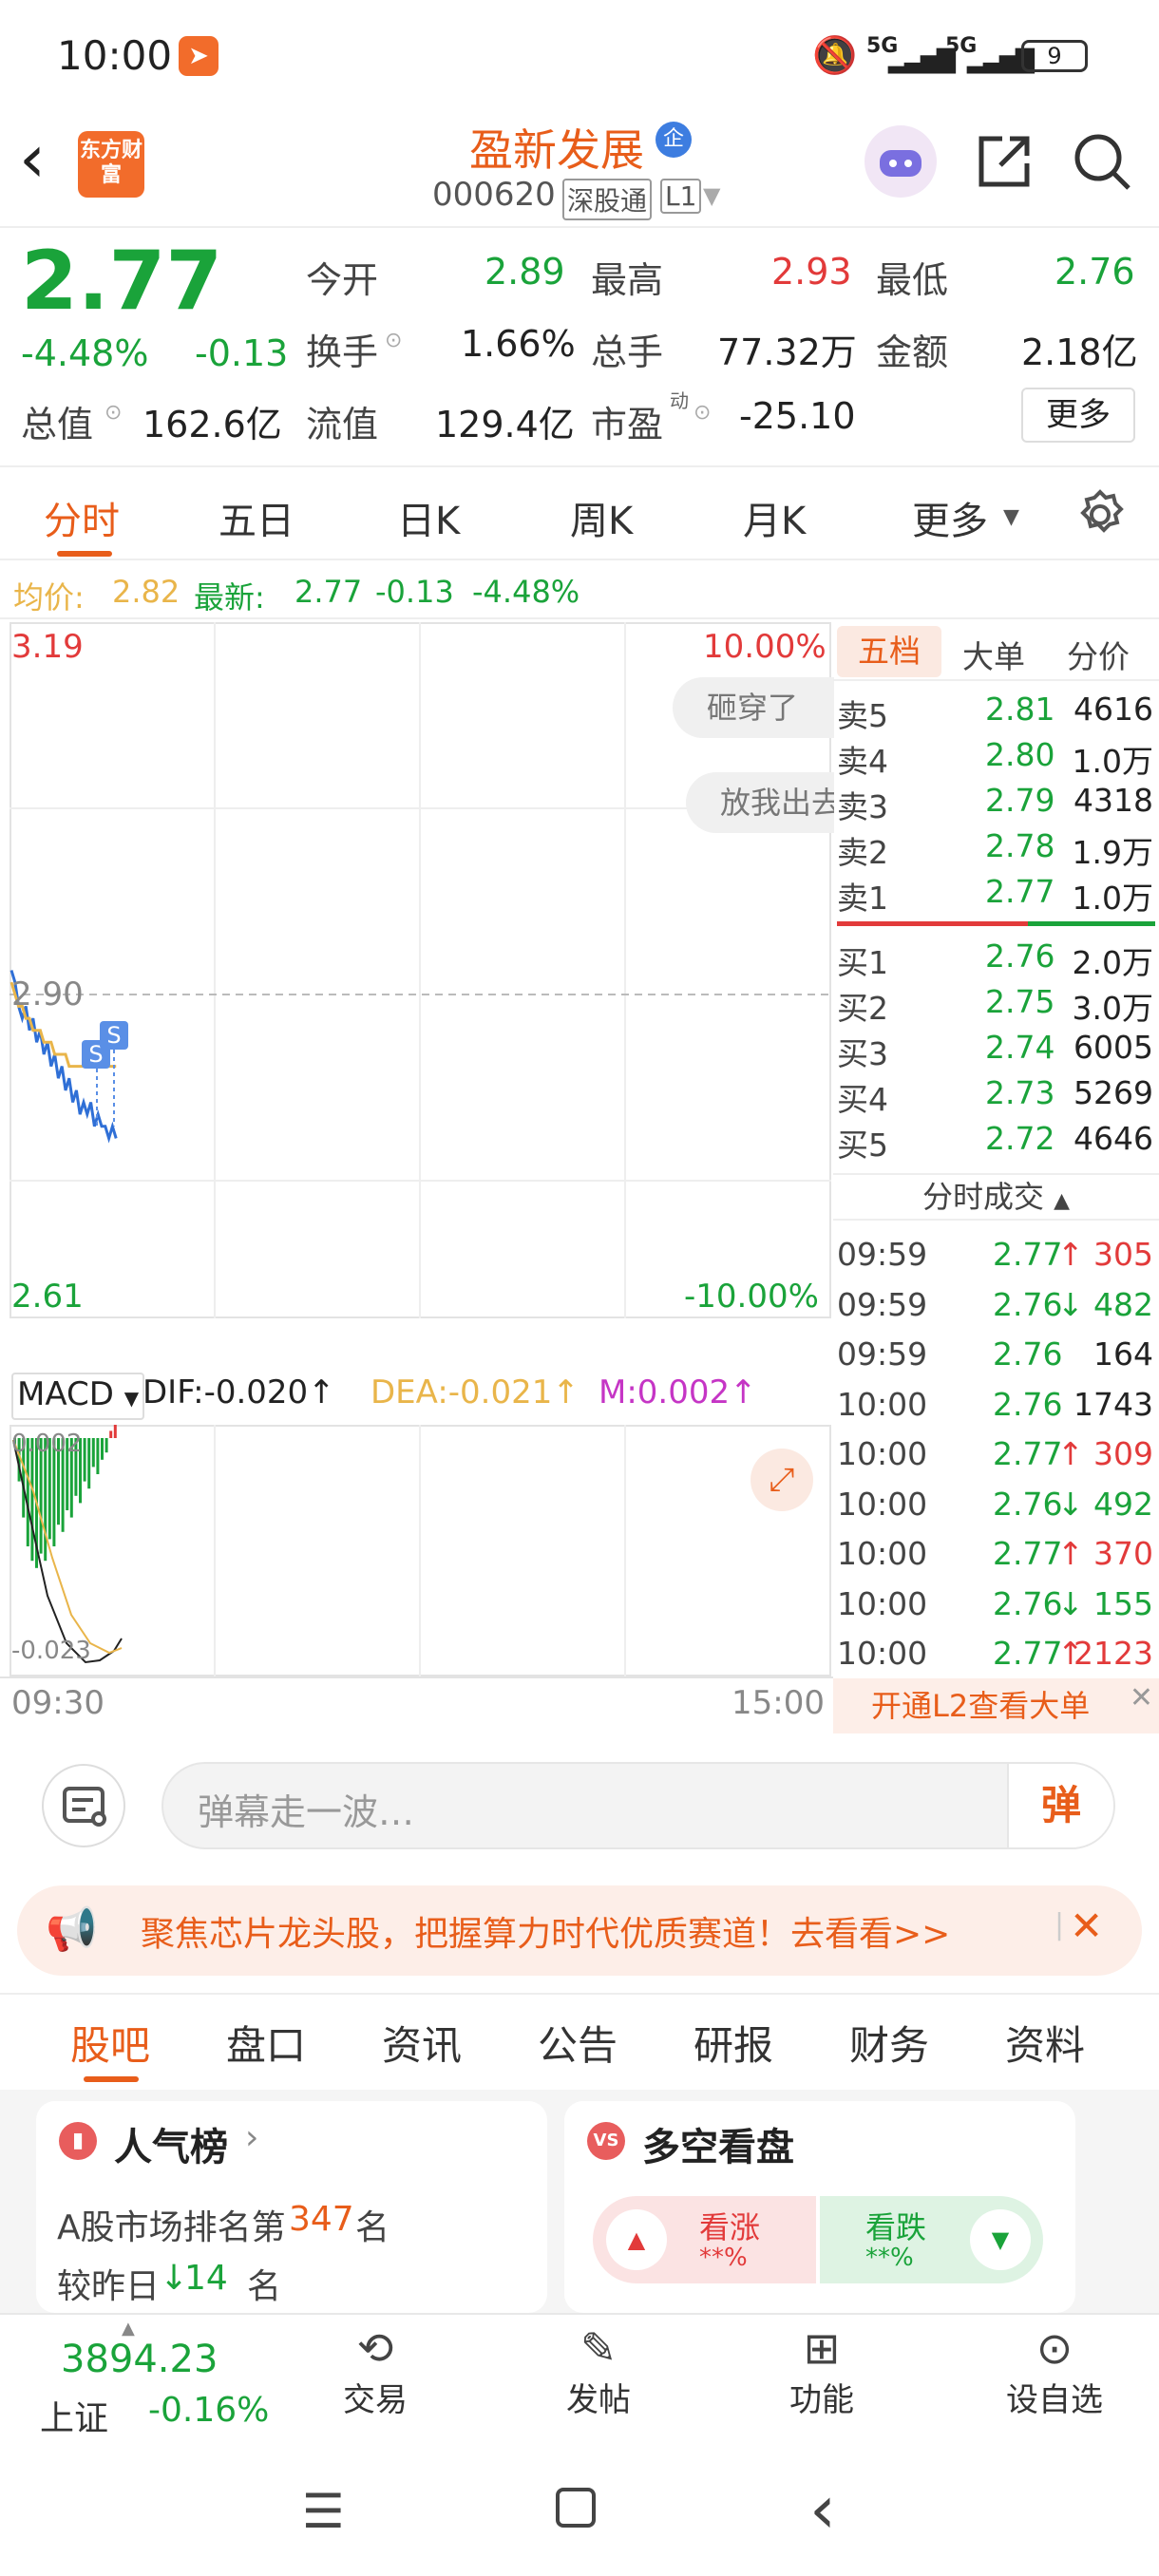 The width and height of the screenshot is (1159, 2576). Describe the element at coordinates (627, 352) in the screenshot. I see `volume-label: 总手` at that location.